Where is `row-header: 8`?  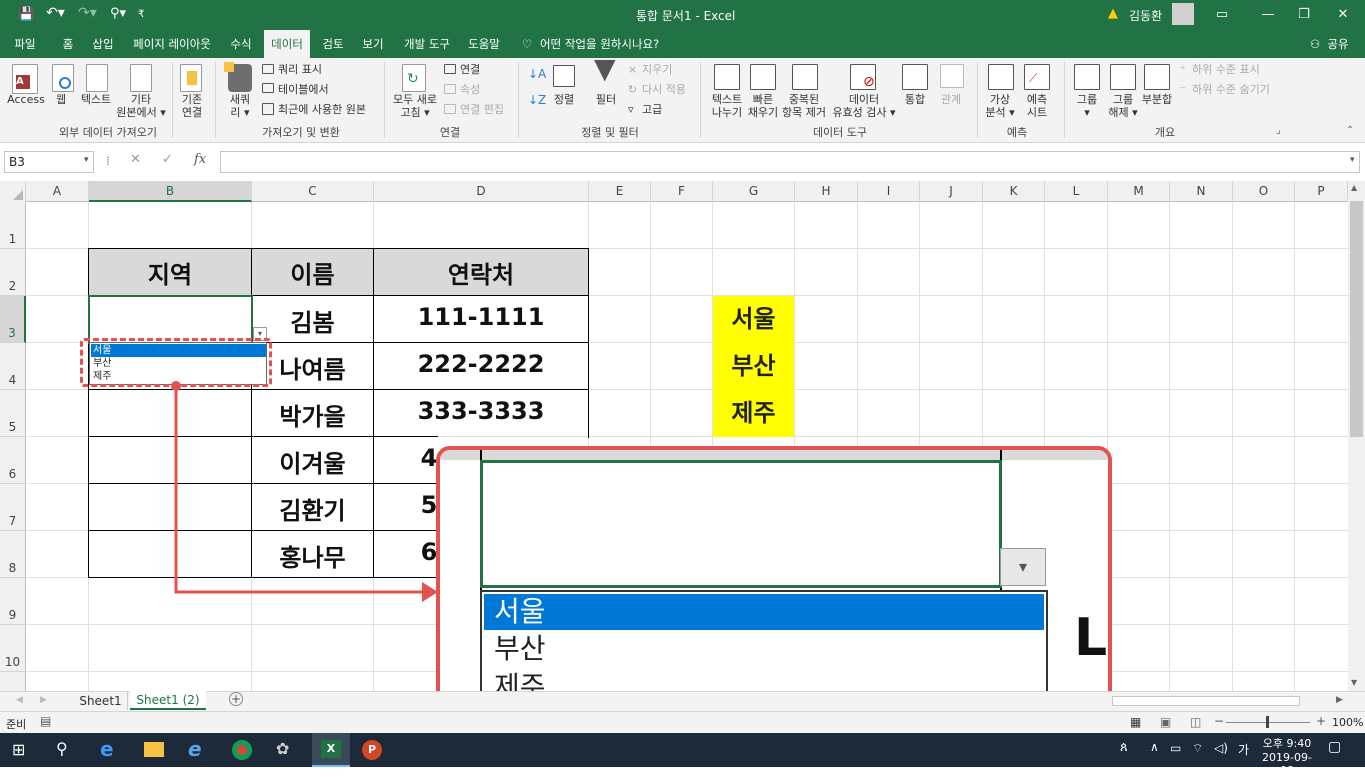
row-header: 8 is located at coordinates (13, 554).